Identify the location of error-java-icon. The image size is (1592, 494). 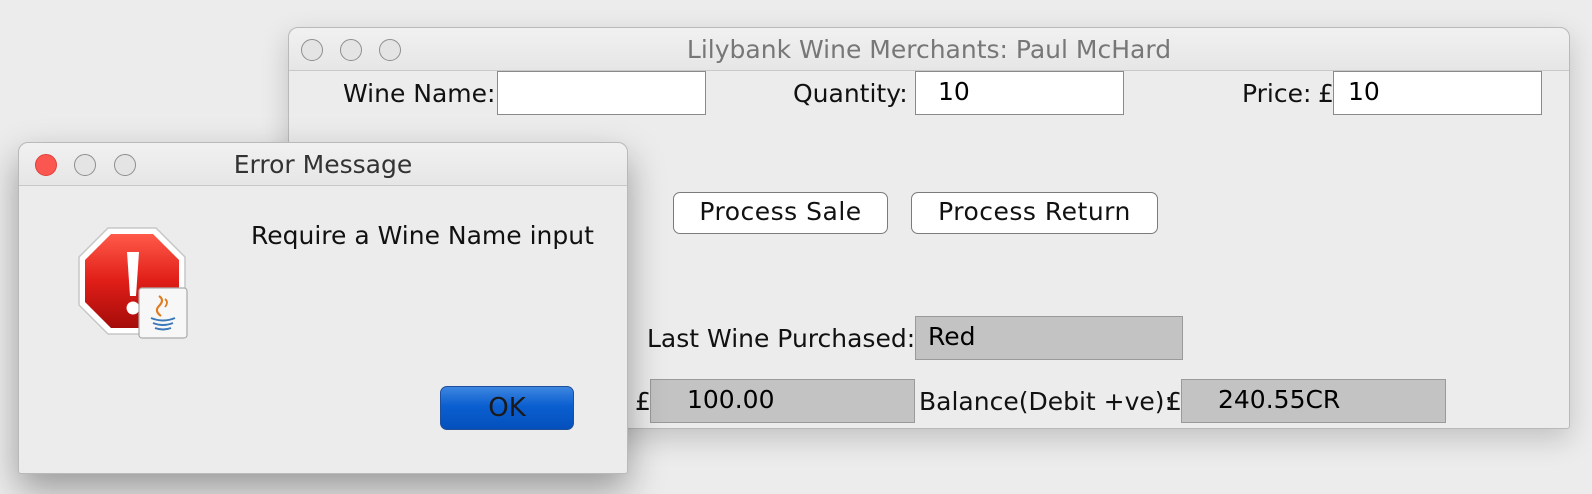
(133, 283).